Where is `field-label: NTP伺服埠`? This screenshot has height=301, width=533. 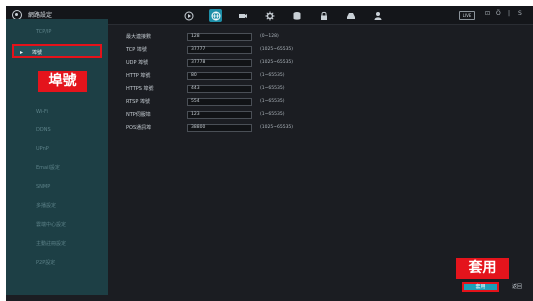 field-label: NTP伺服埠 is located at coordinates (138, 115).